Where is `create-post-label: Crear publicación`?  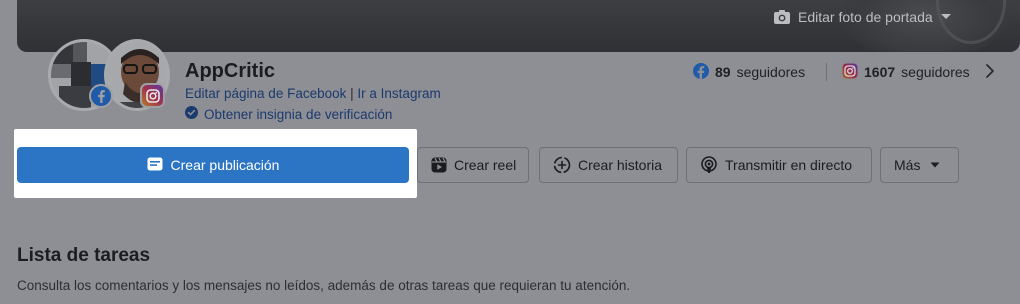
create-post-label: Crear publicación is located at coordinates (225, 165).